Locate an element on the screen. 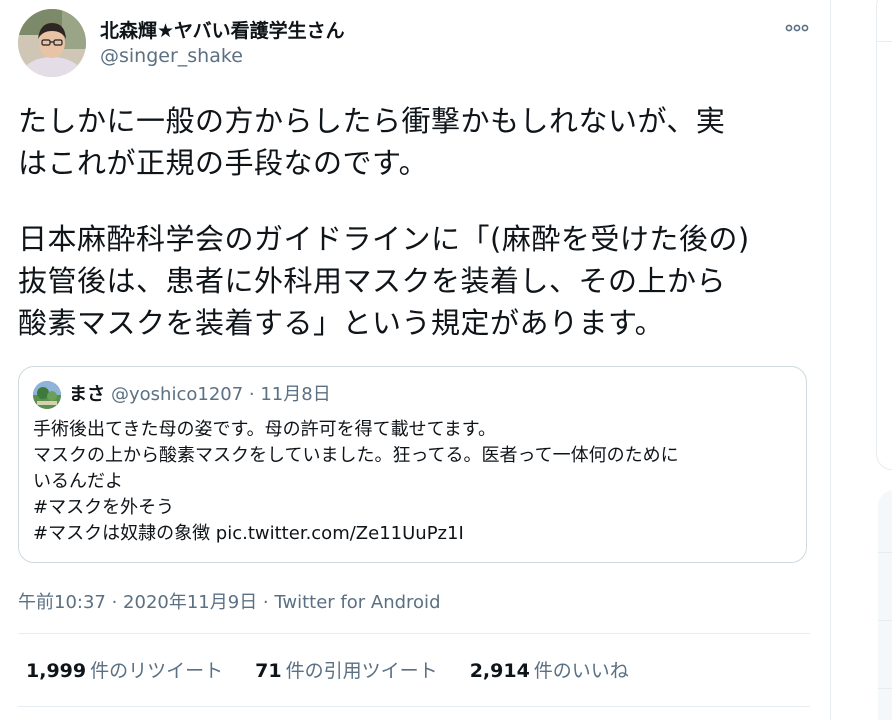 This screenshot has height=720, width=892. quoted-avatar-image is located at coordinates (47, 395).